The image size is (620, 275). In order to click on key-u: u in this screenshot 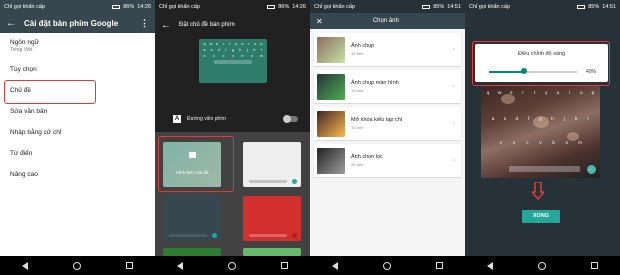, I will do `click(558, 92)`.